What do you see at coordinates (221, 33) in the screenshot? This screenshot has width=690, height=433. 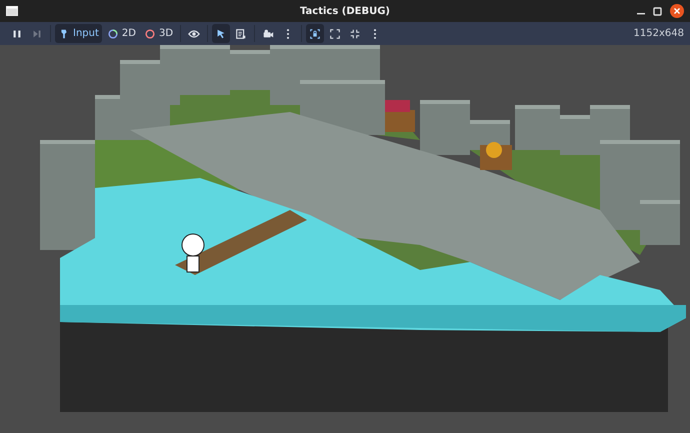 I see `select-button` at bounding box center [221, 33].